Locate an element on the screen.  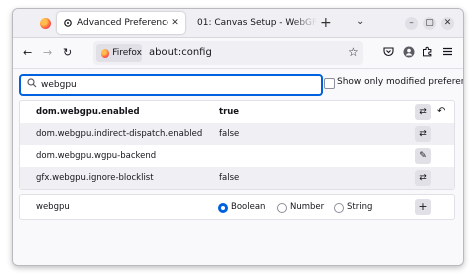
maximize-icon: ▢ is located at coordinates (429, 23).